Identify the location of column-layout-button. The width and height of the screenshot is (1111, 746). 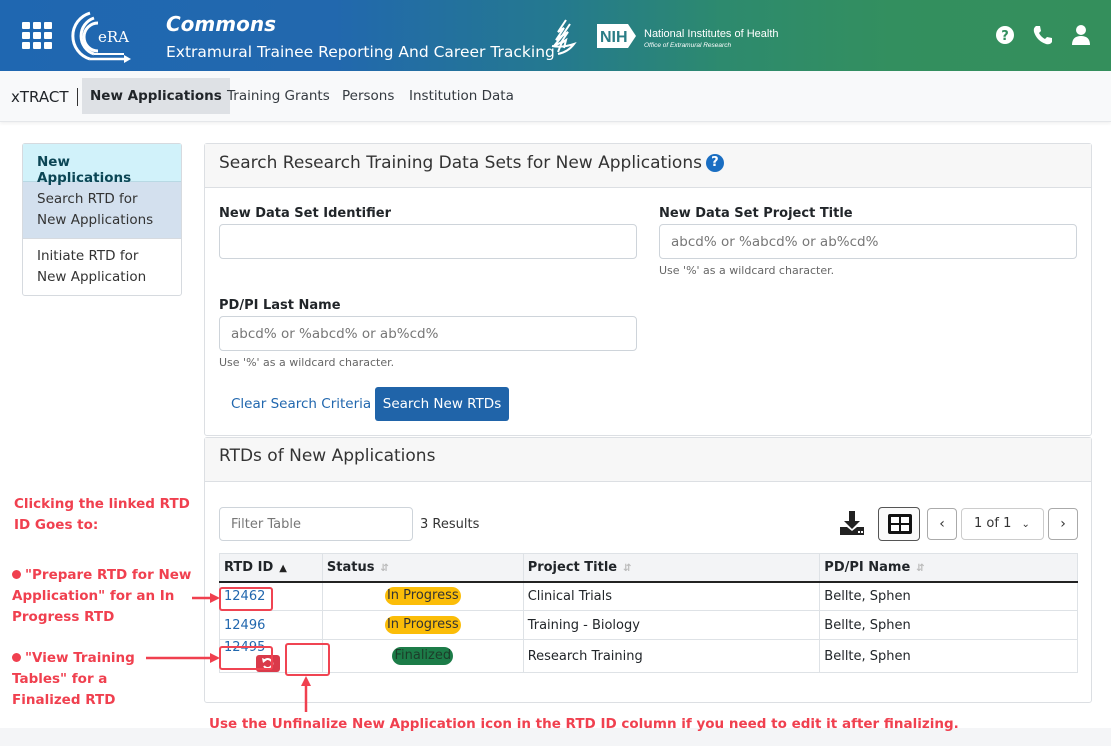
(899, 524).